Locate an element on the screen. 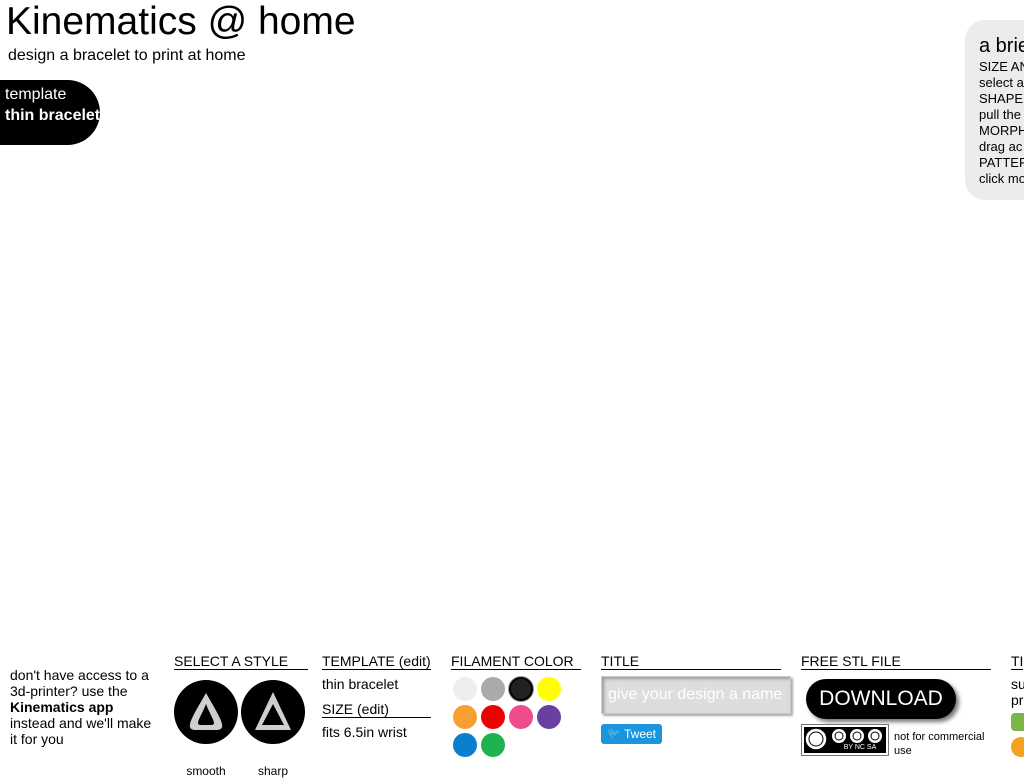 This screenshot has width=1024, height=778. tweet-button: 🐦 Tweet is located at coordinates (631, 734).